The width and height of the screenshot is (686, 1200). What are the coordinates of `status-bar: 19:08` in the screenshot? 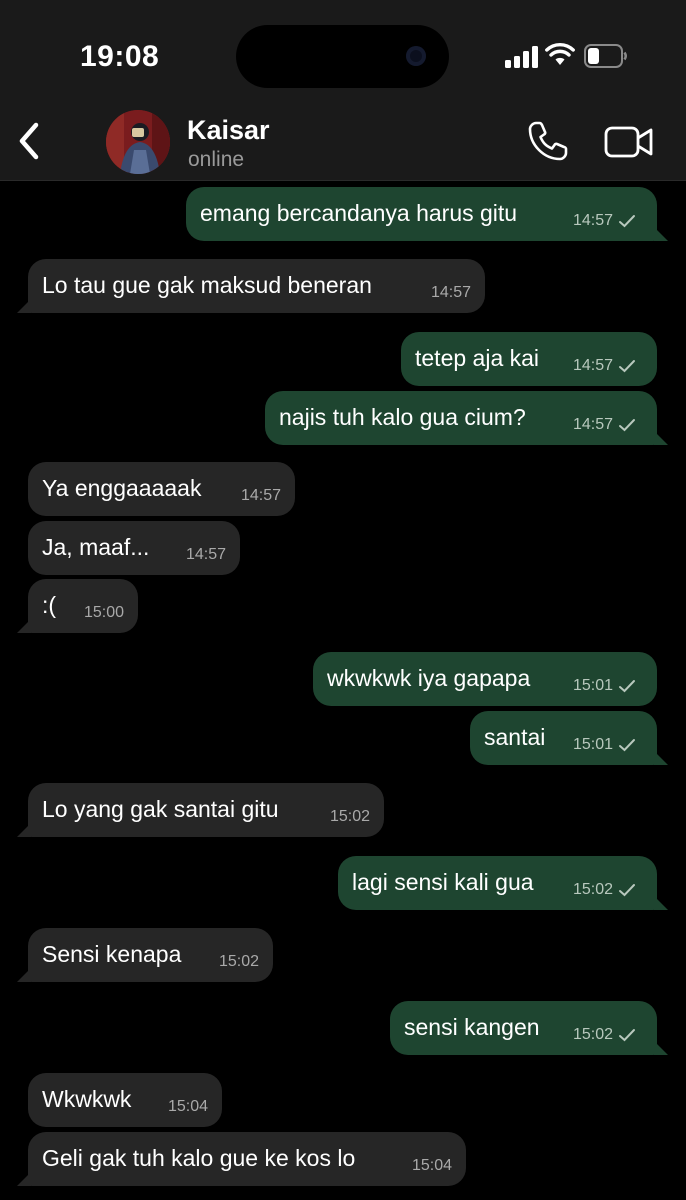 It's located at (343, 52).